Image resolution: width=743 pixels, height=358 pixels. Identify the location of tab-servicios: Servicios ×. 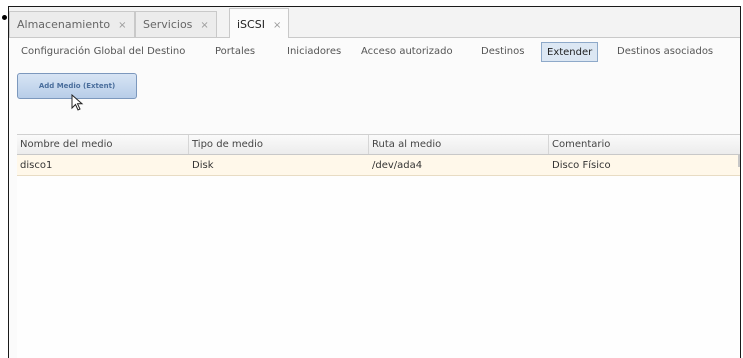
(176, 24).